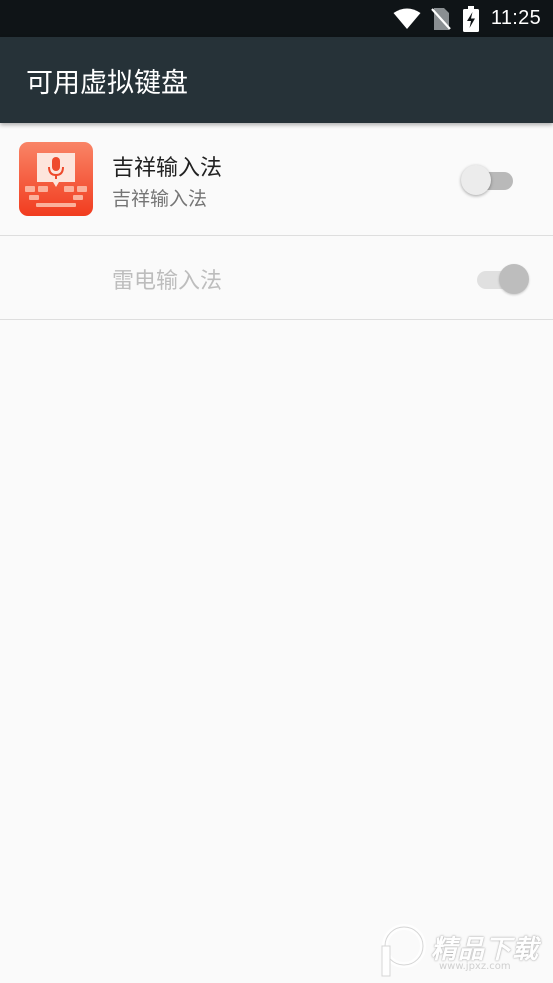 The height and width of the screenshot is (983, 553). I want to click on item-summary: 吉祥输入法, so click(160, 199).